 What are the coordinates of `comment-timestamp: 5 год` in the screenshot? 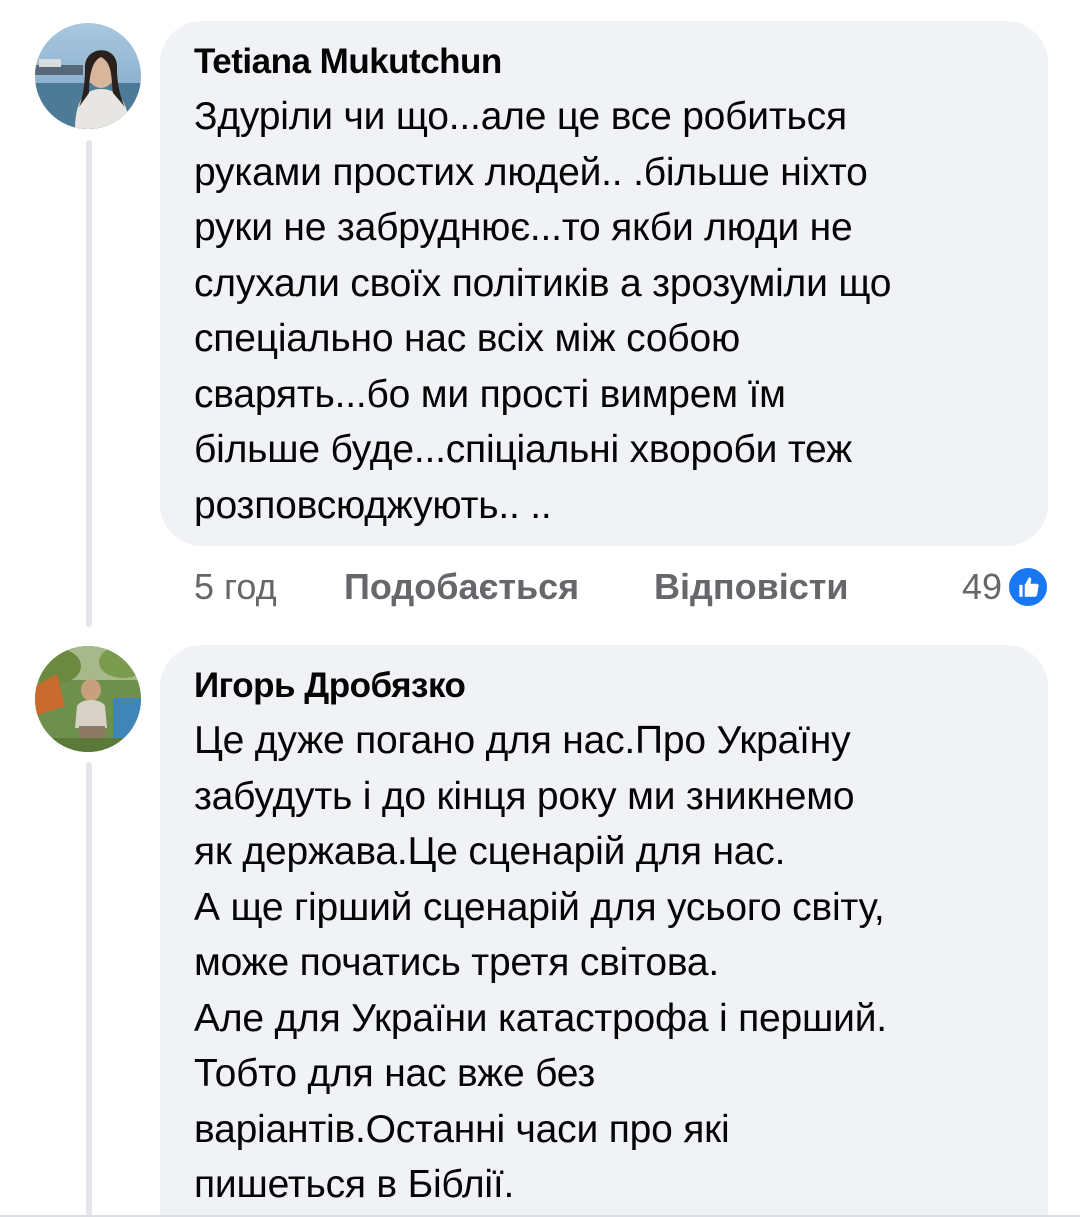 It's located at (269, 587).